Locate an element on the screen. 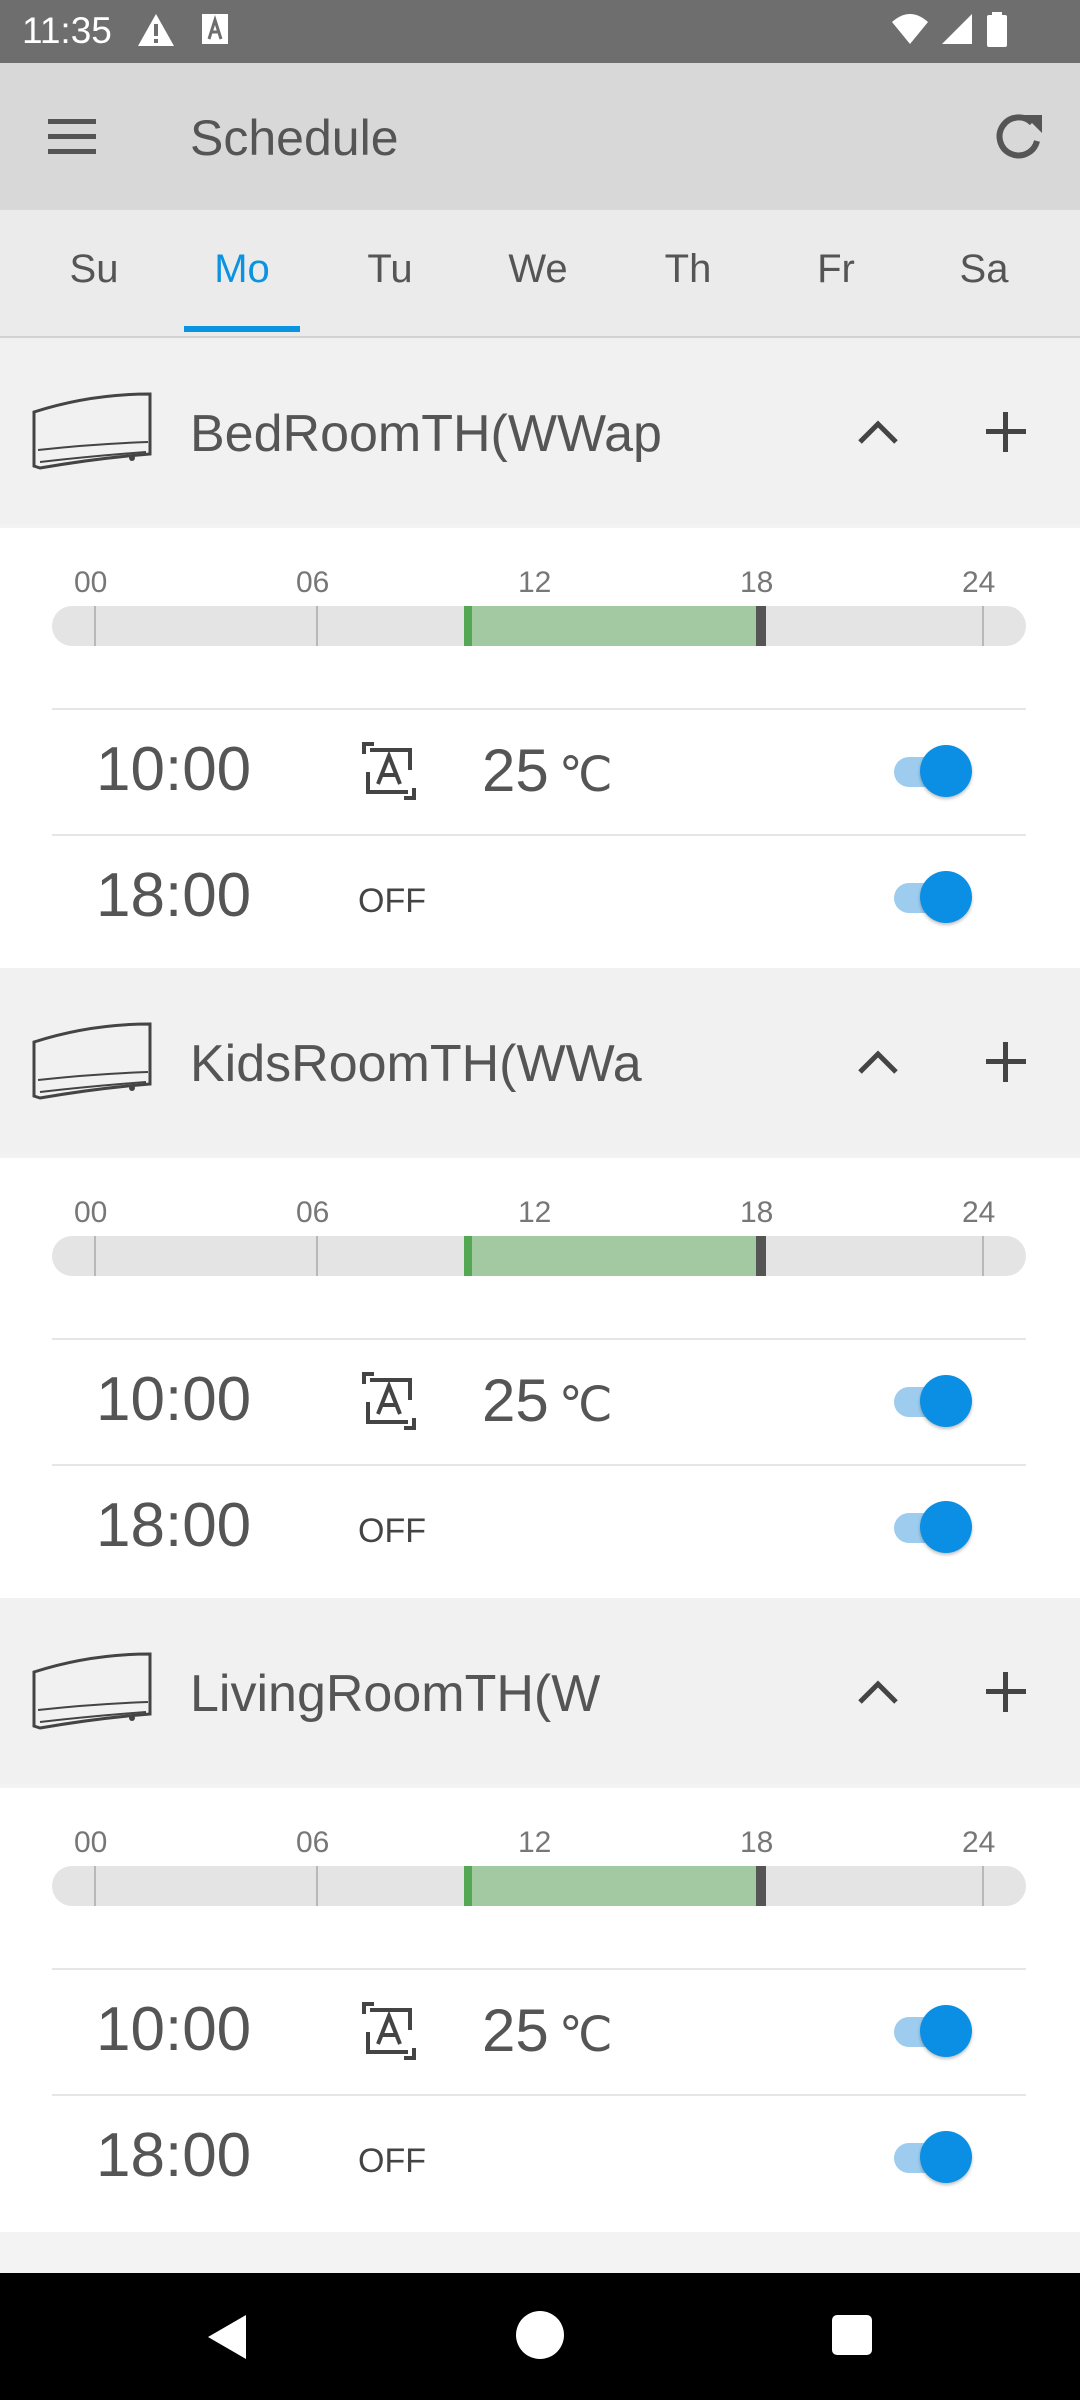 This screenshot has height=2400, width=1080. room-header: BedRoomTH(WWap is located at coordinates (540, 431).